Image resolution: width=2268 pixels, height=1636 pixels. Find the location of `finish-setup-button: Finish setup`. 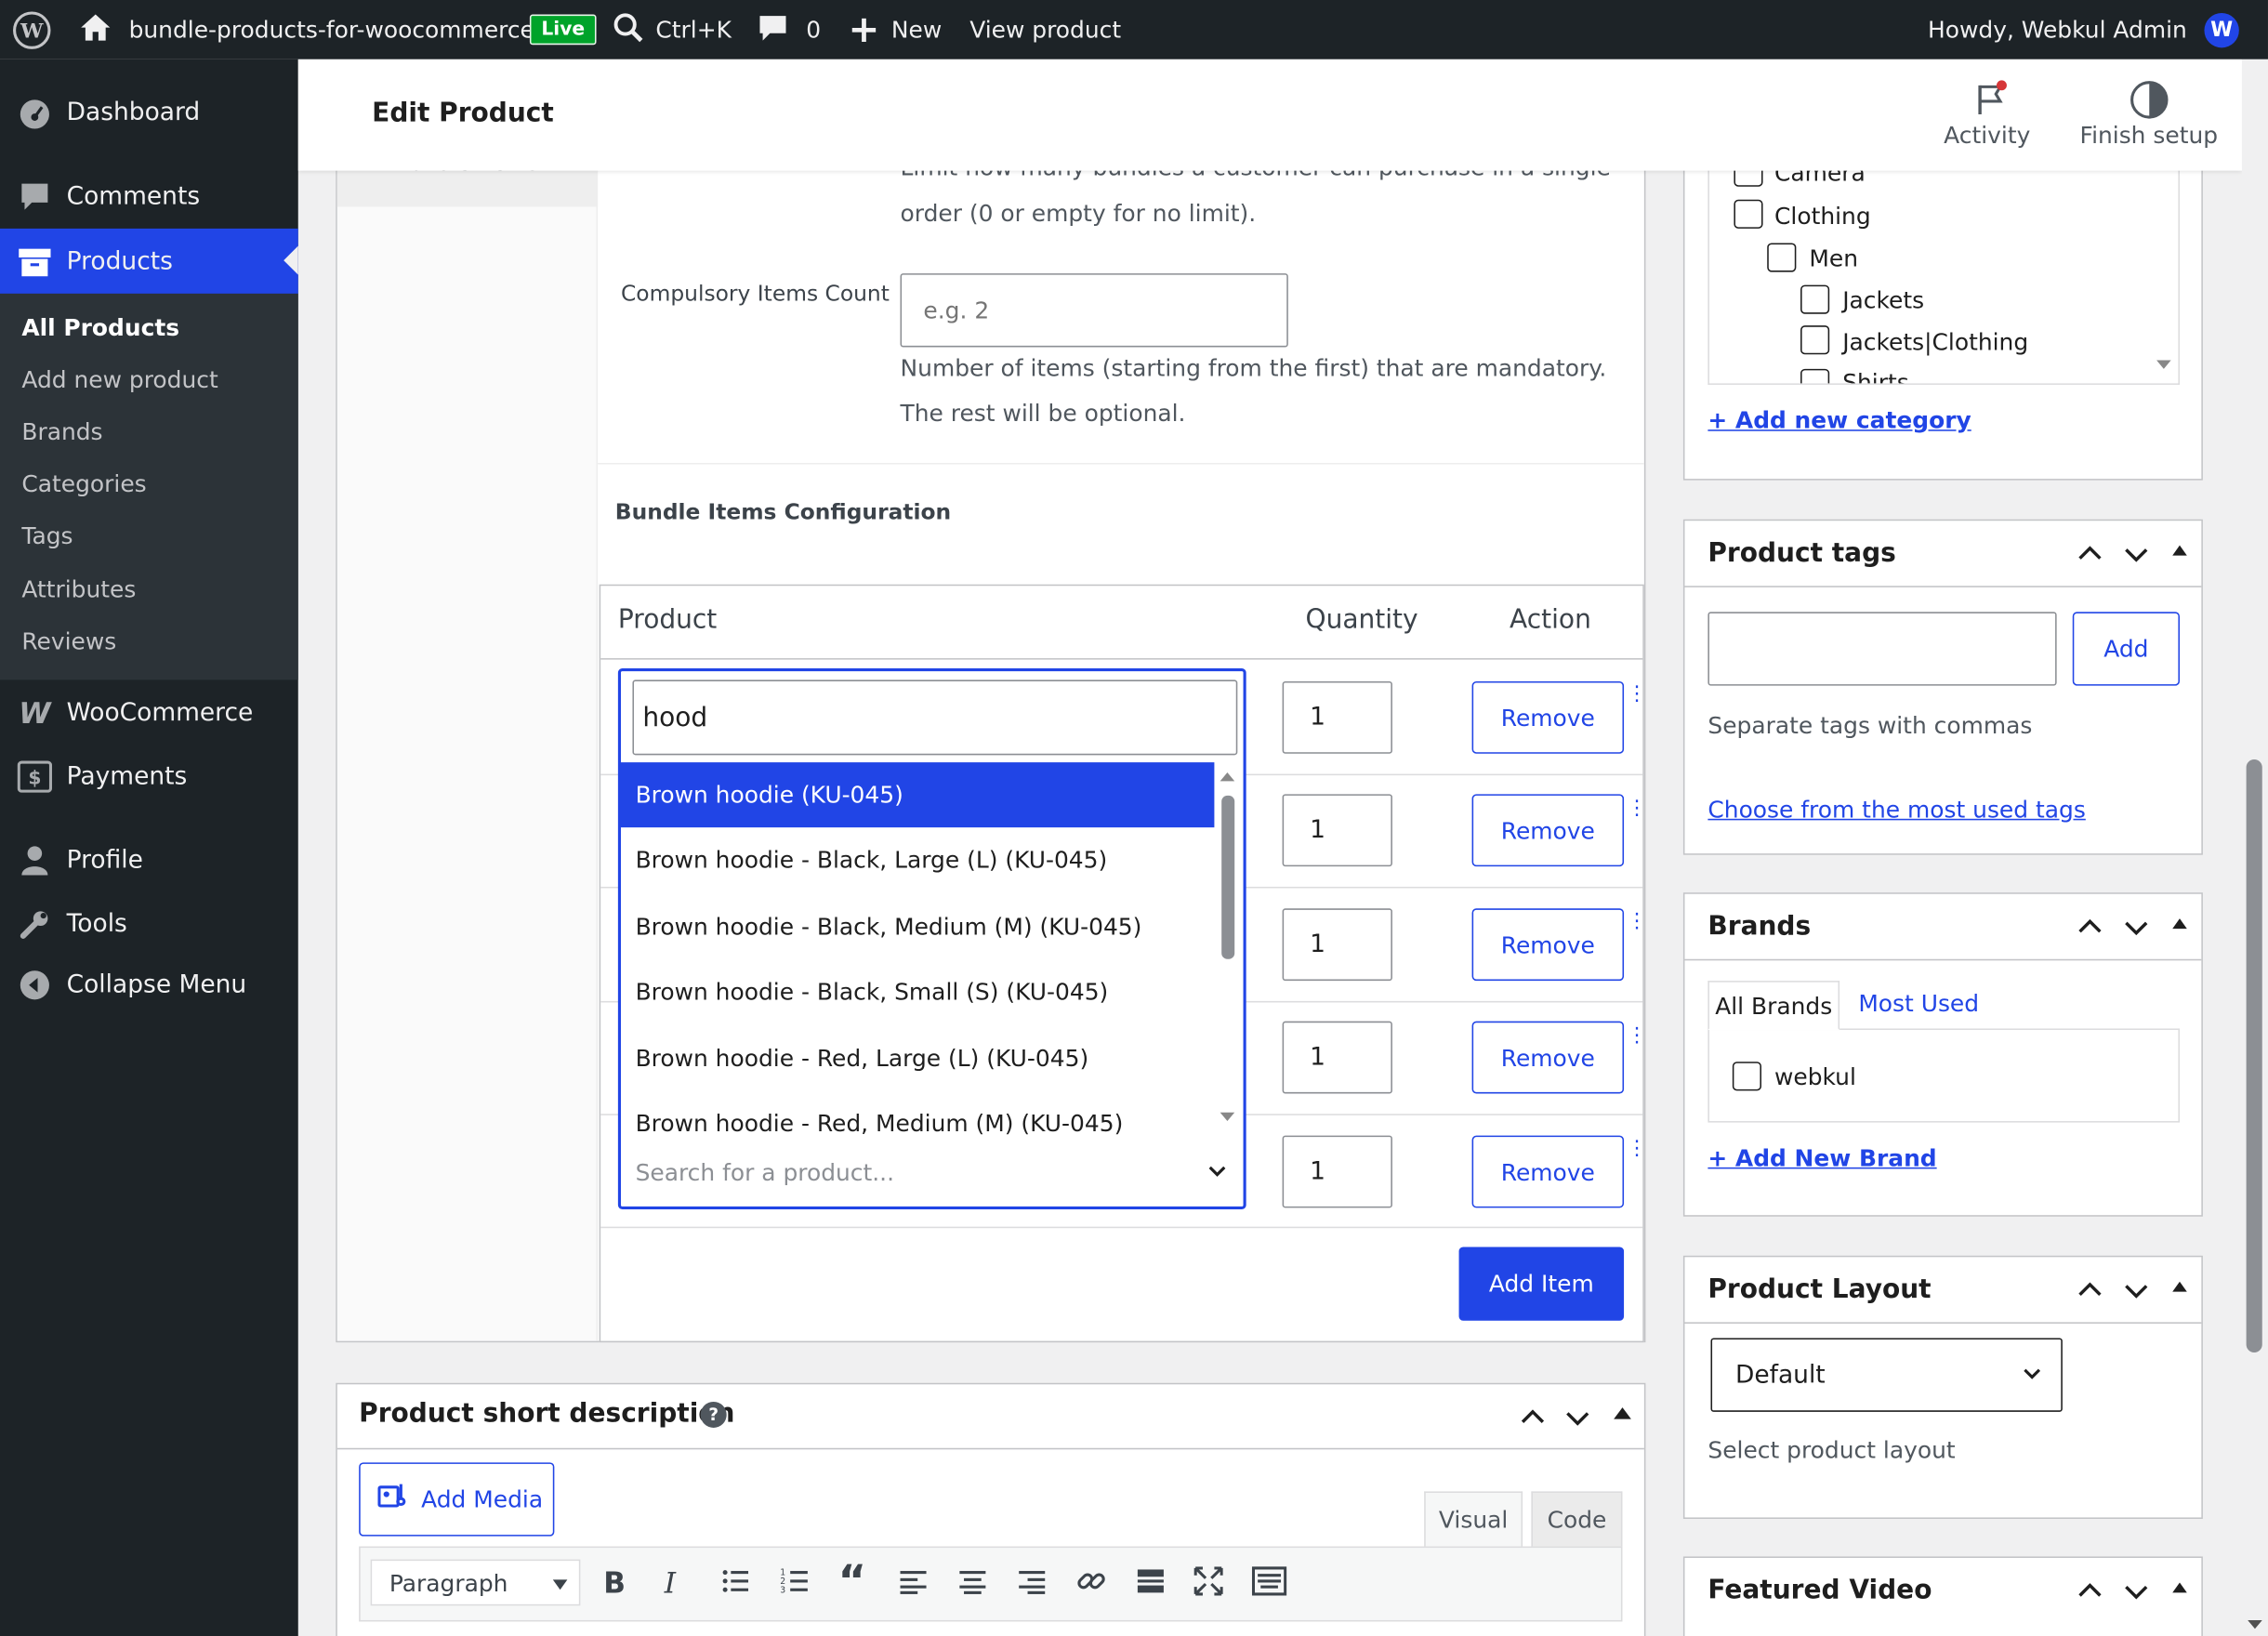

finish-setup-button: Finish setup is located at coordinates (2151, 120).